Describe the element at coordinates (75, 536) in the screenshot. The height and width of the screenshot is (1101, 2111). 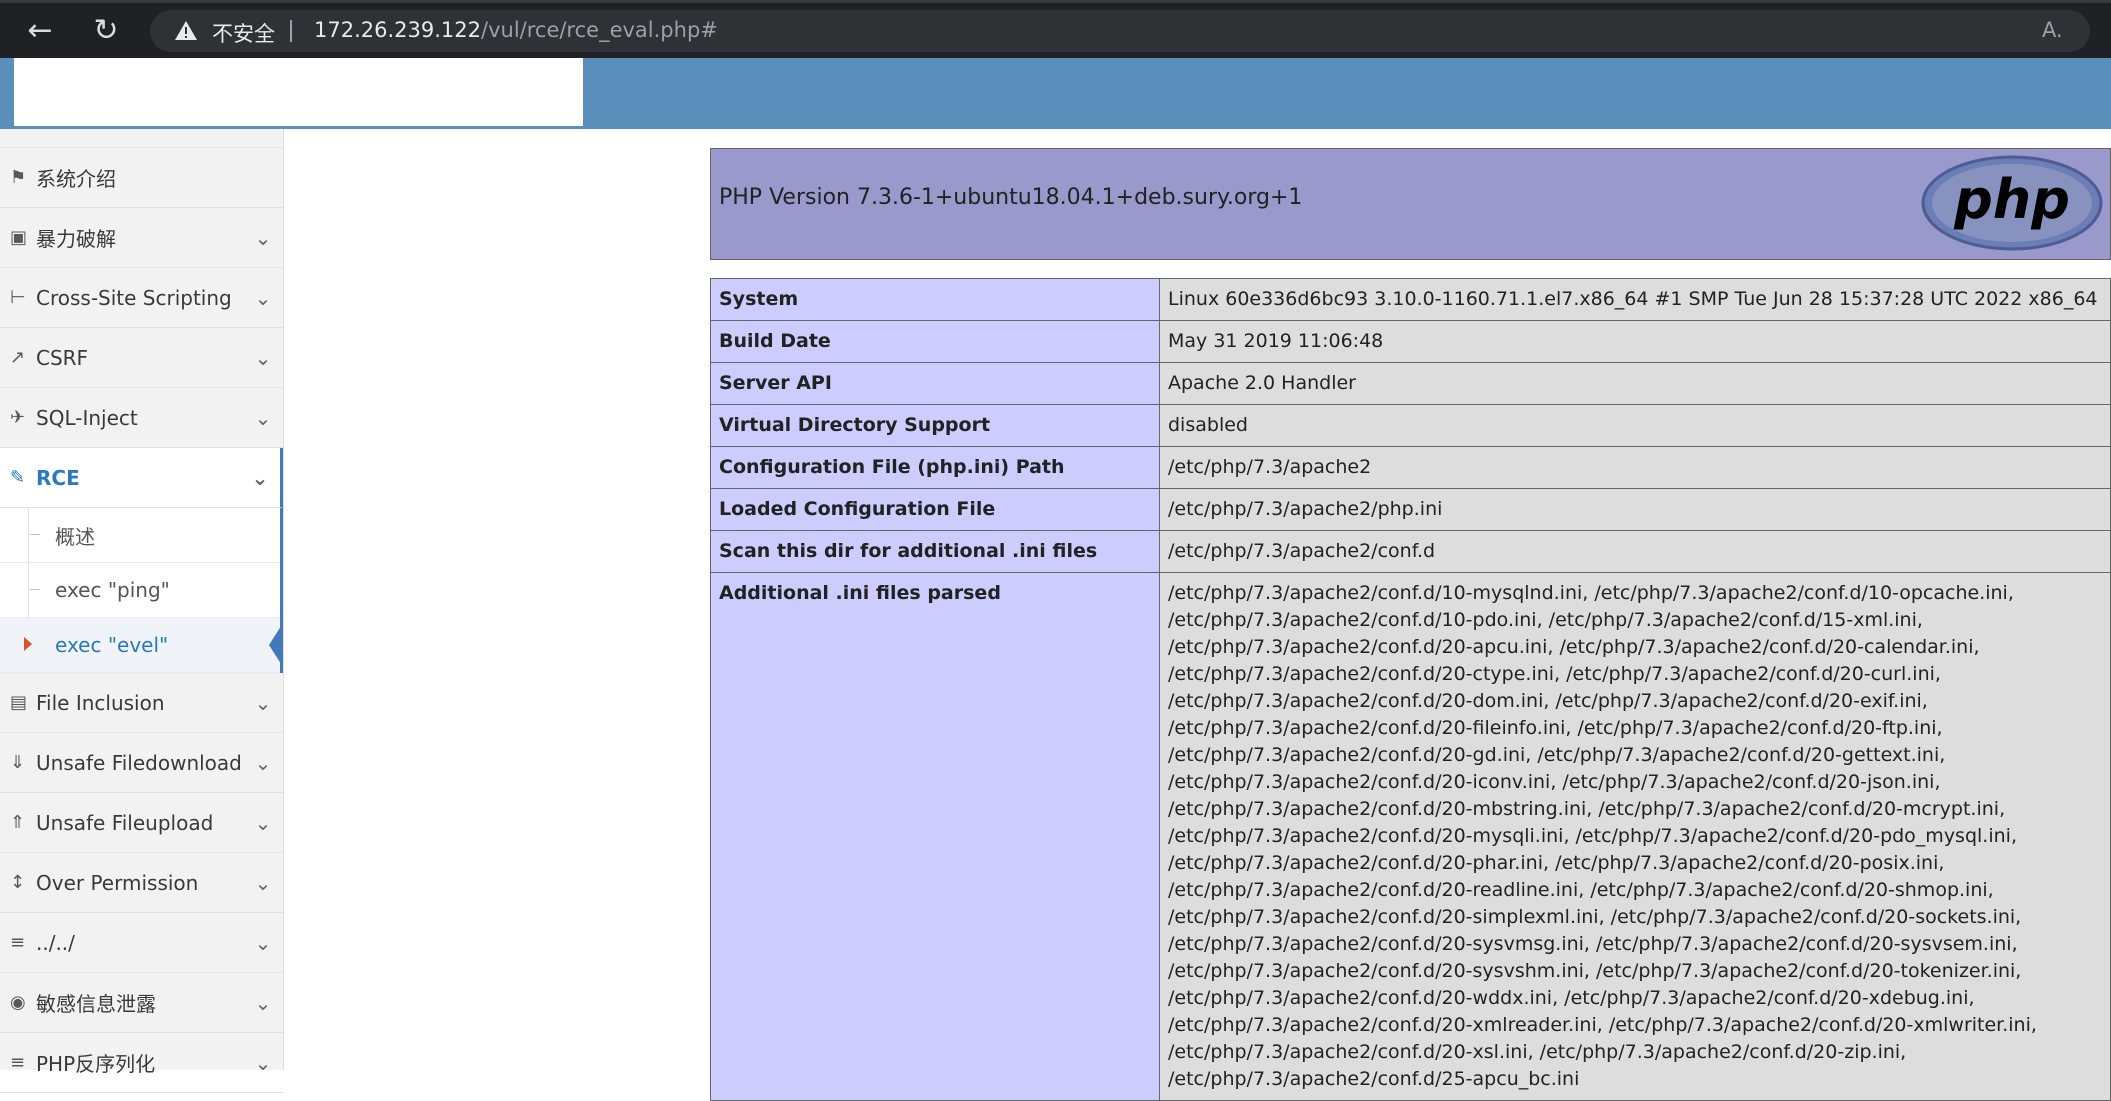
I see `submenu-item-label: 概述` at that location.